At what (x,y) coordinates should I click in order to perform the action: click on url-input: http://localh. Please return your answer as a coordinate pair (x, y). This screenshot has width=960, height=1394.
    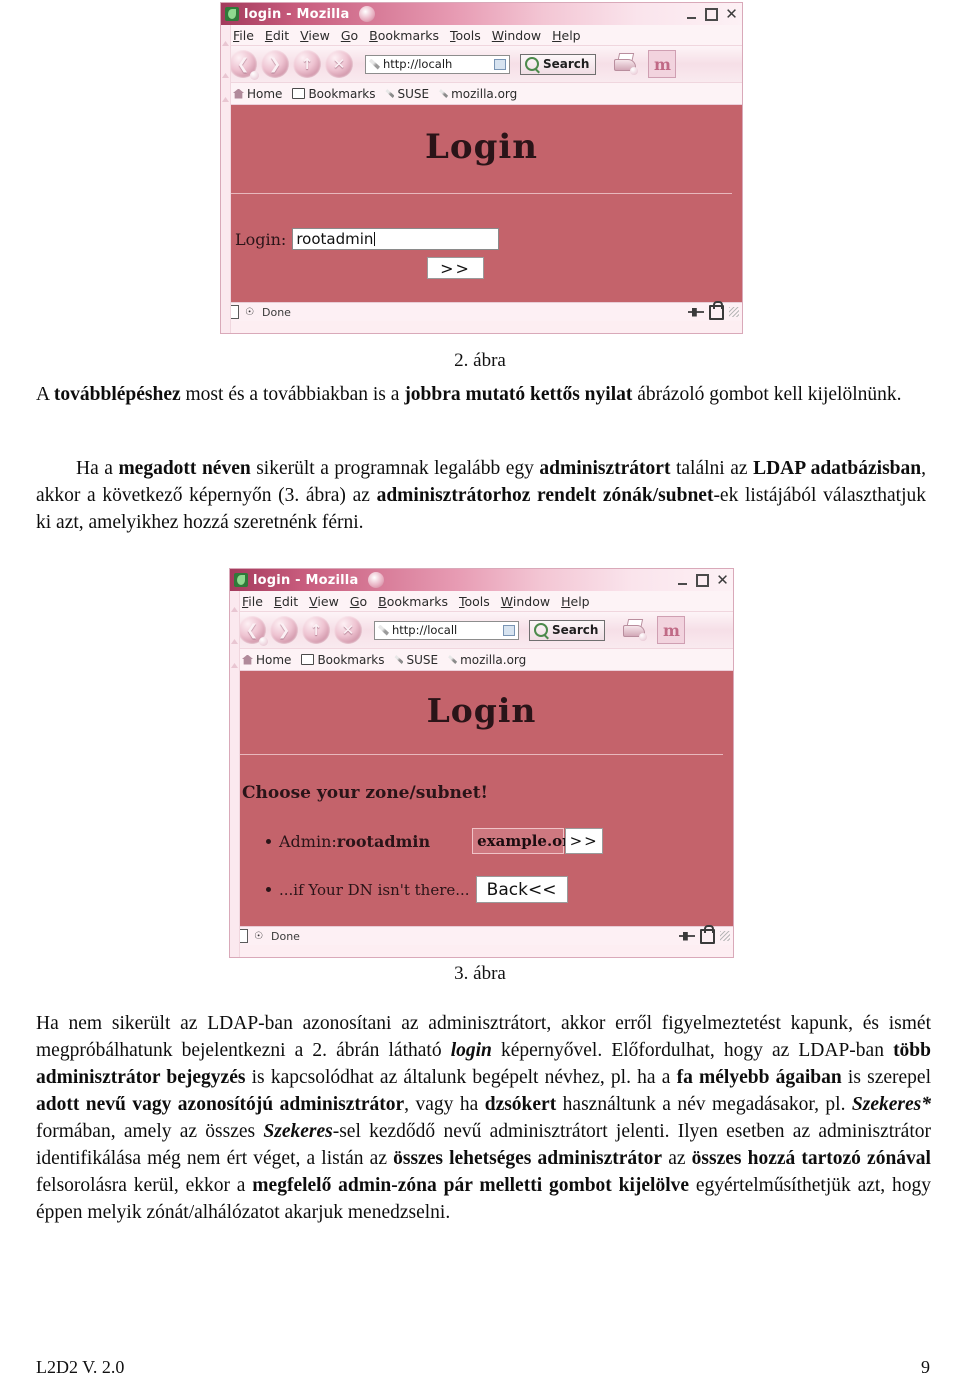
    Looking at the image, I should click on (437, 64).